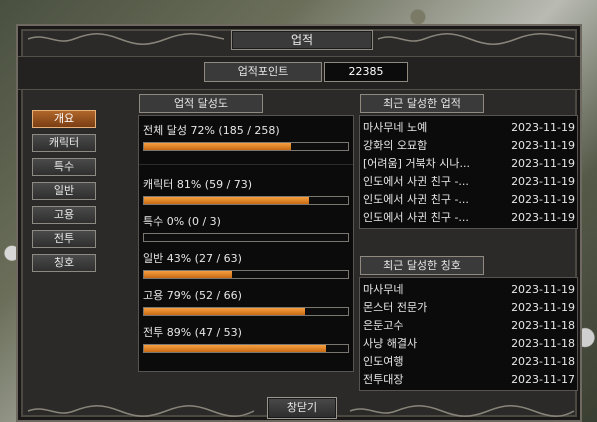 The width and height of the screenshot is (597, 422). I want to click on title-name: 몬스터 전문가, so click(395, 307).